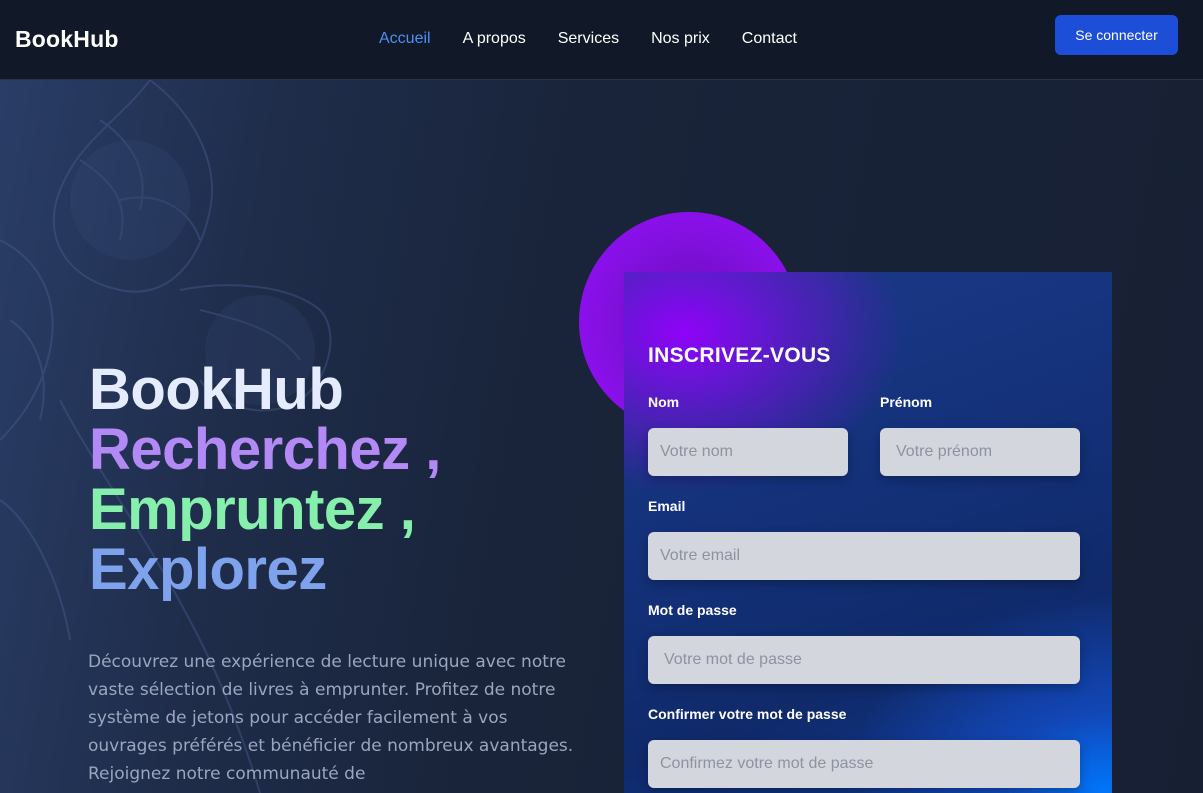 This screenshot has height=793, width=1203. I want to click on hero-brand: BookHub, so click(216, 389).